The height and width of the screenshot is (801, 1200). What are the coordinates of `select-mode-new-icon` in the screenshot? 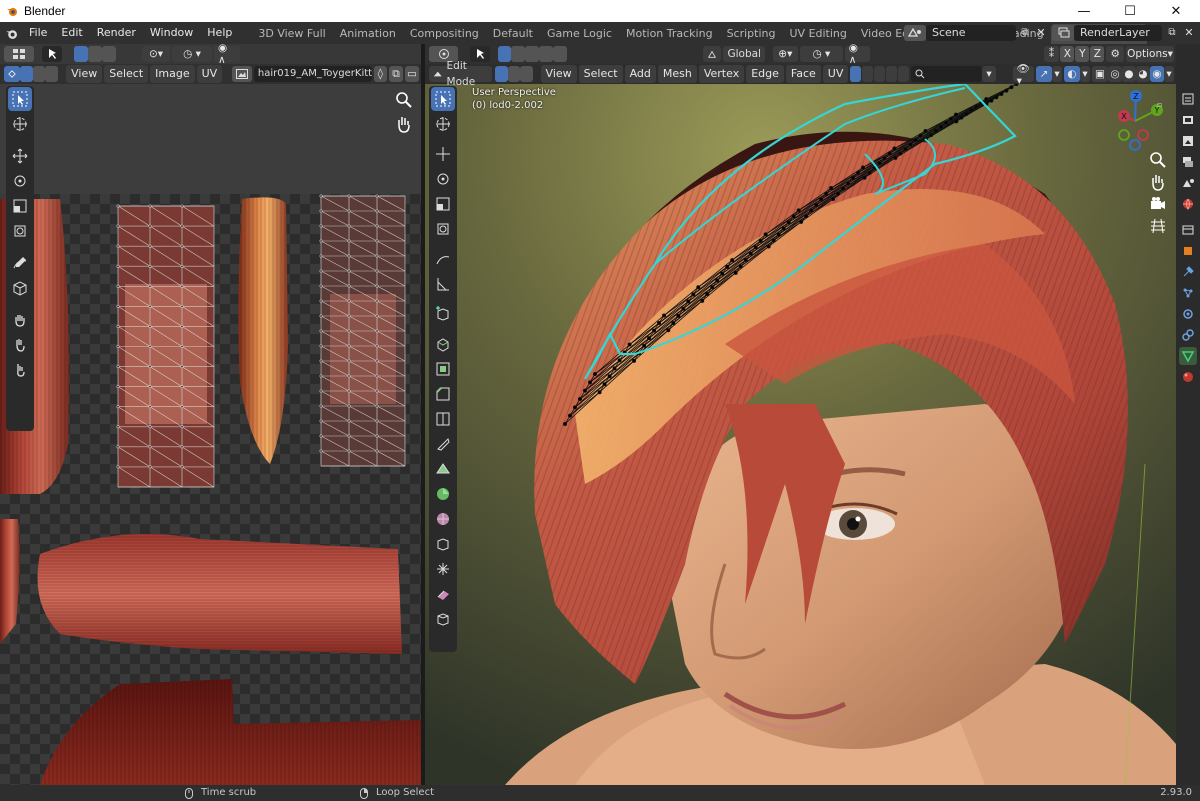 It's located at (81, 54).